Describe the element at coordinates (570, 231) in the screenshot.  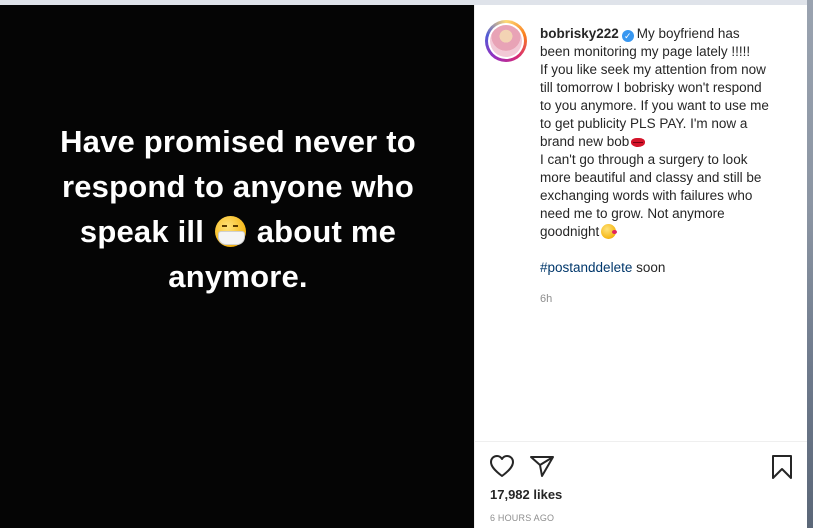
I see `caption-text: goodnight` at that location.